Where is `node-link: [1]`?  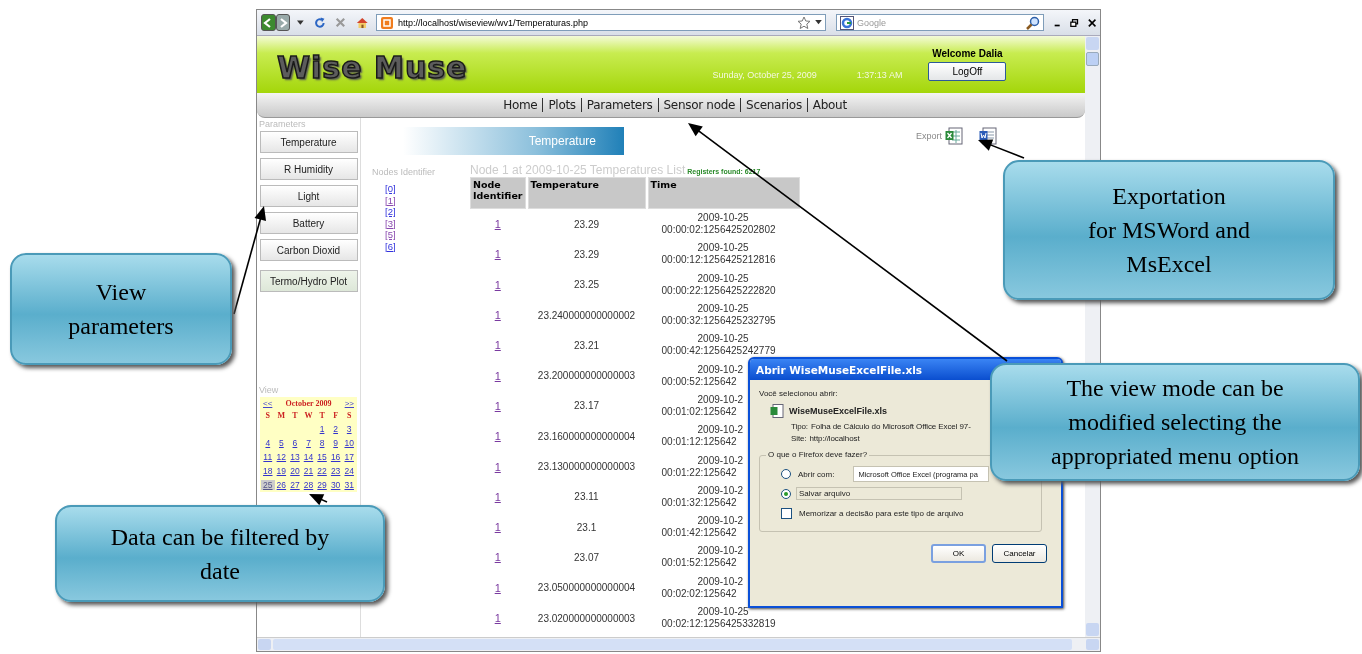 node-link: [1] is located at coordinates (426, 200).